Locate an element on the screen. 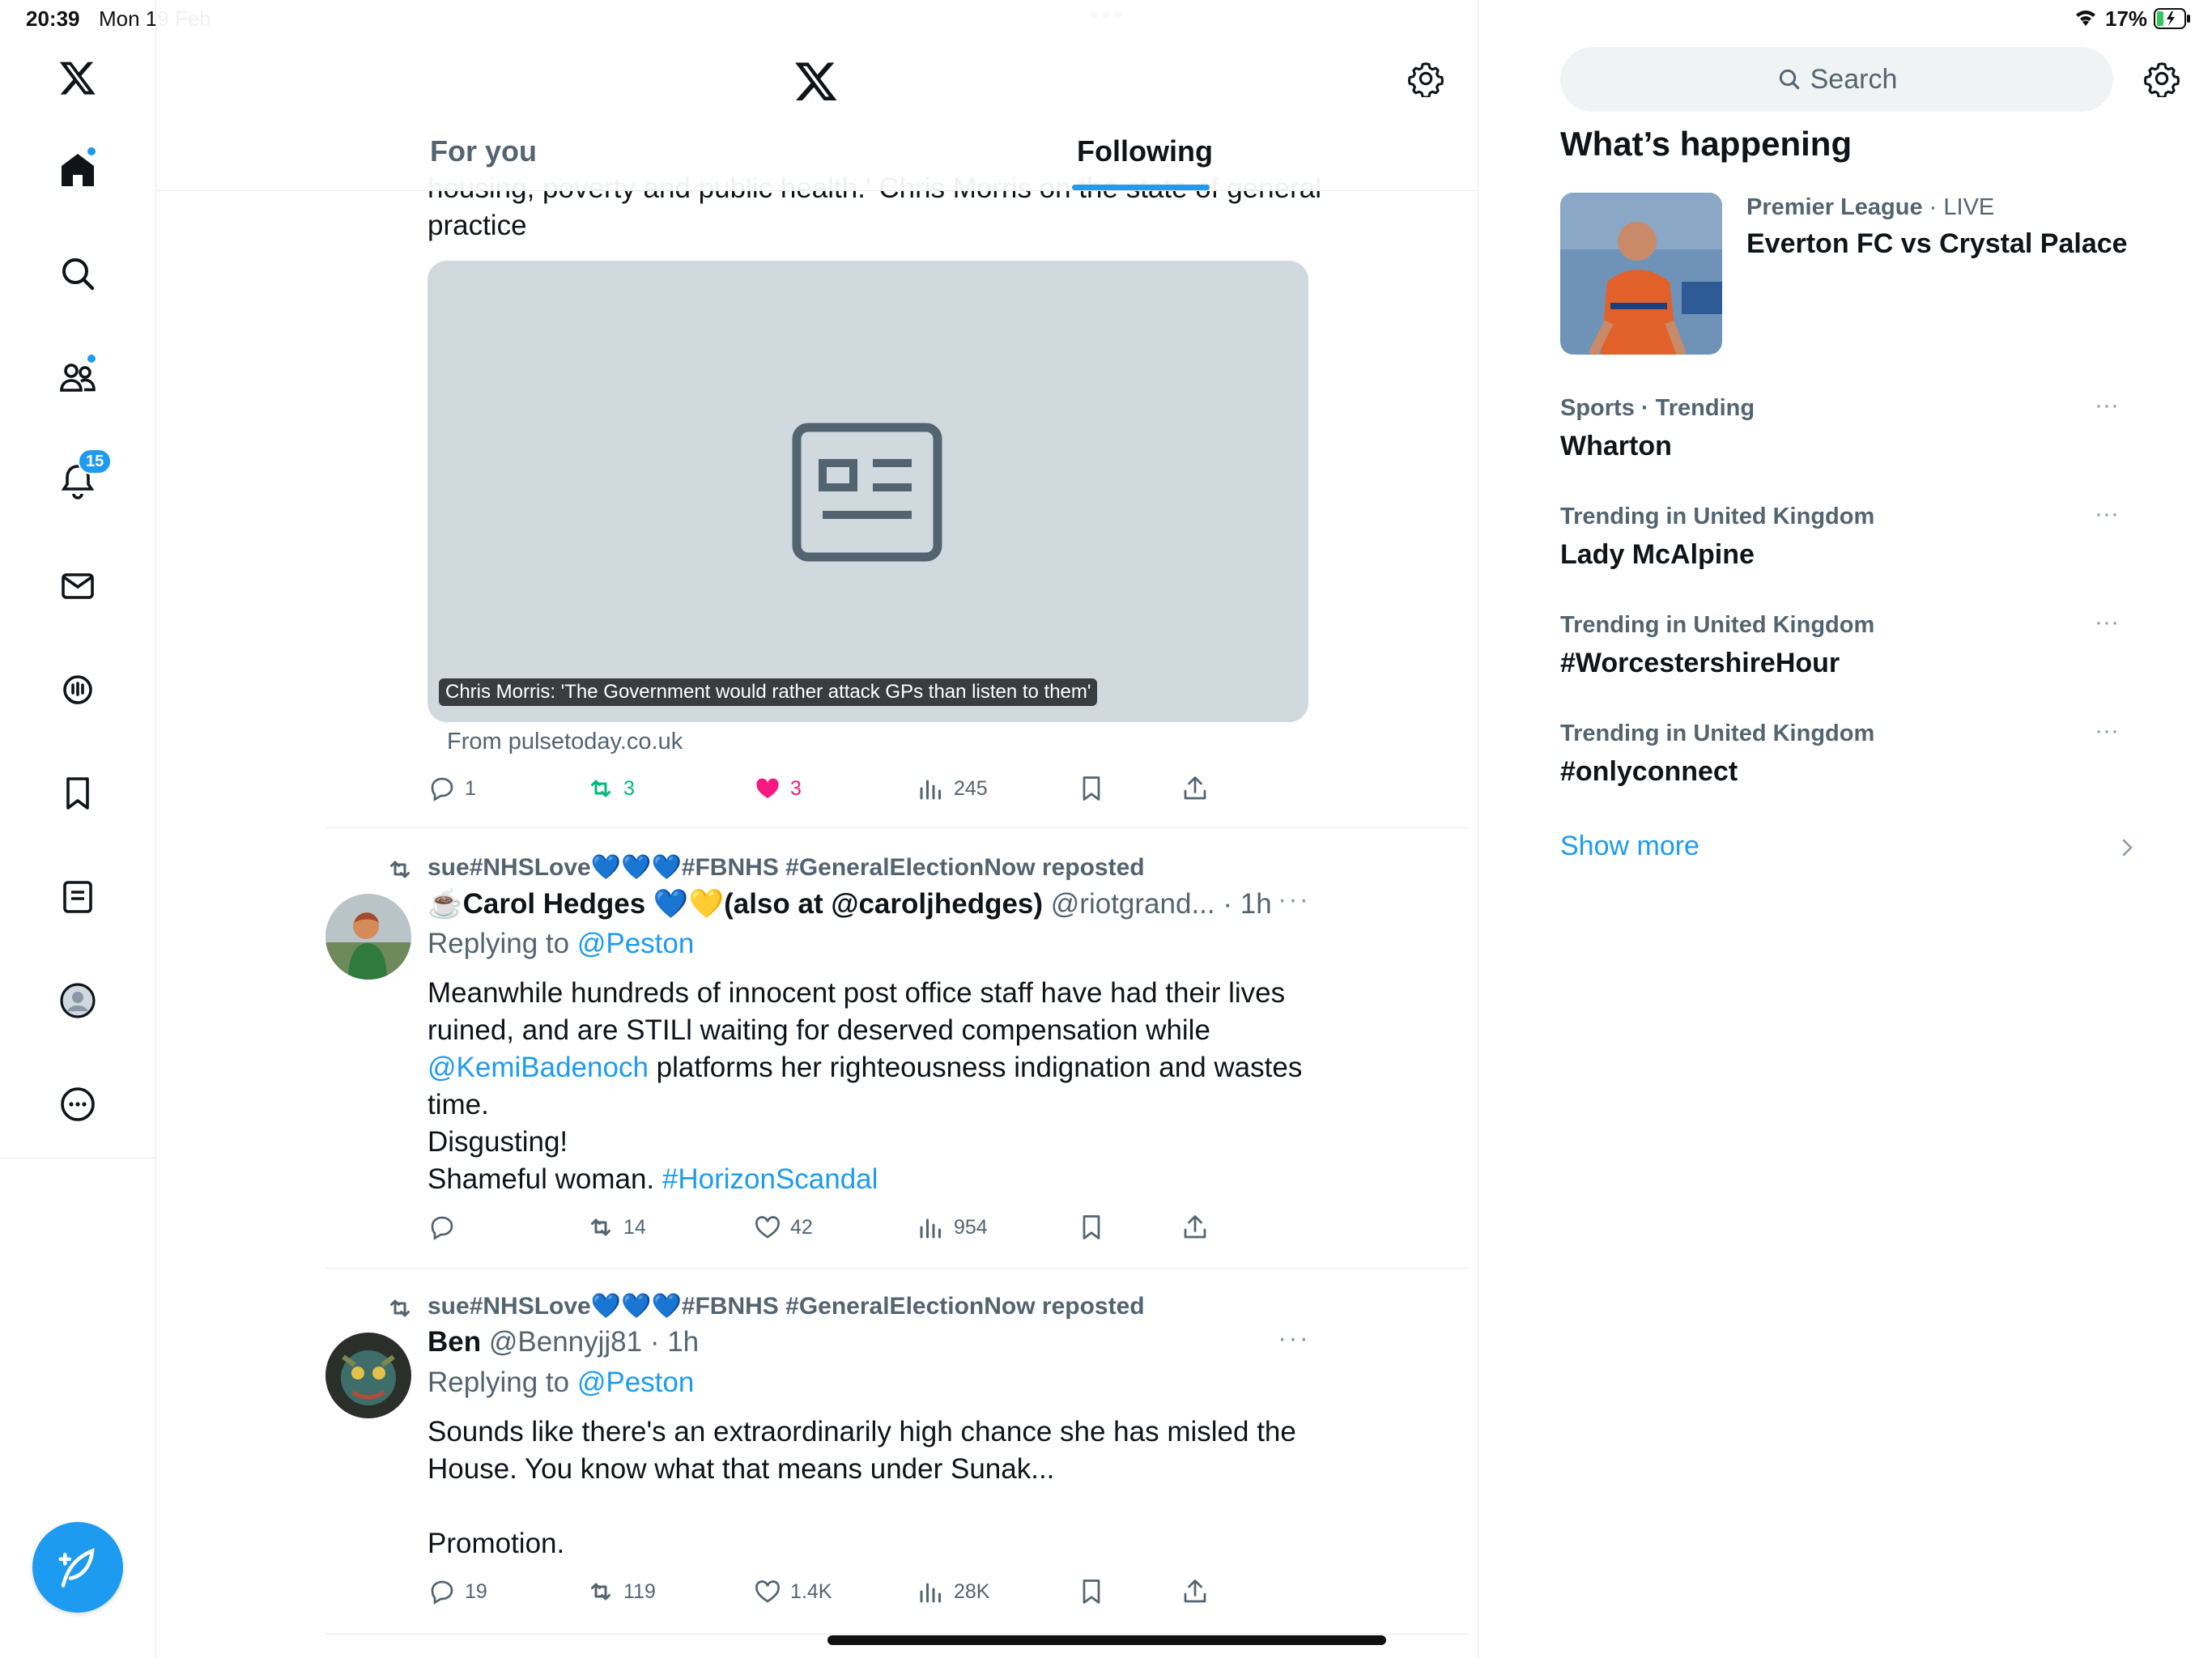  featured-title: Everton FC vs Crystal Palace is located at coordinates (1937, 244).